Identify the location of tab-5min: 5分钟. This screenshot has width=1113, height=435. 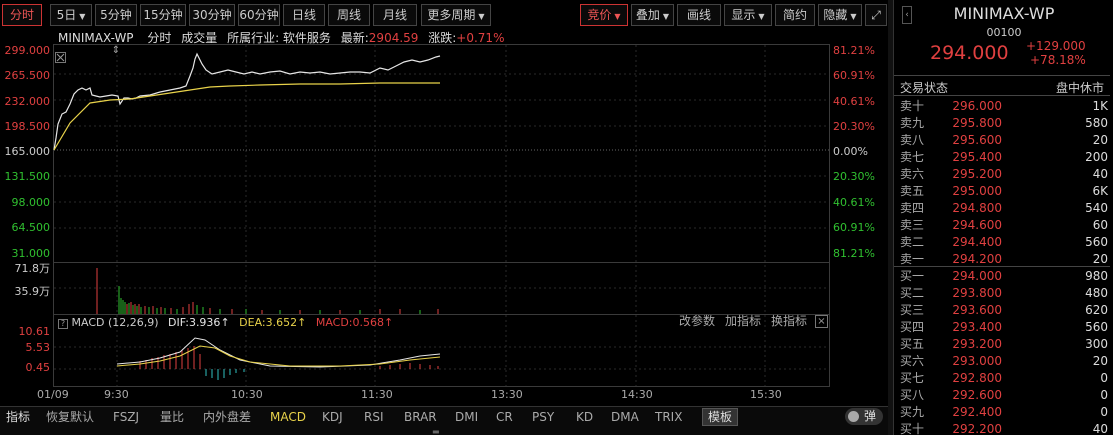
(116, 15).